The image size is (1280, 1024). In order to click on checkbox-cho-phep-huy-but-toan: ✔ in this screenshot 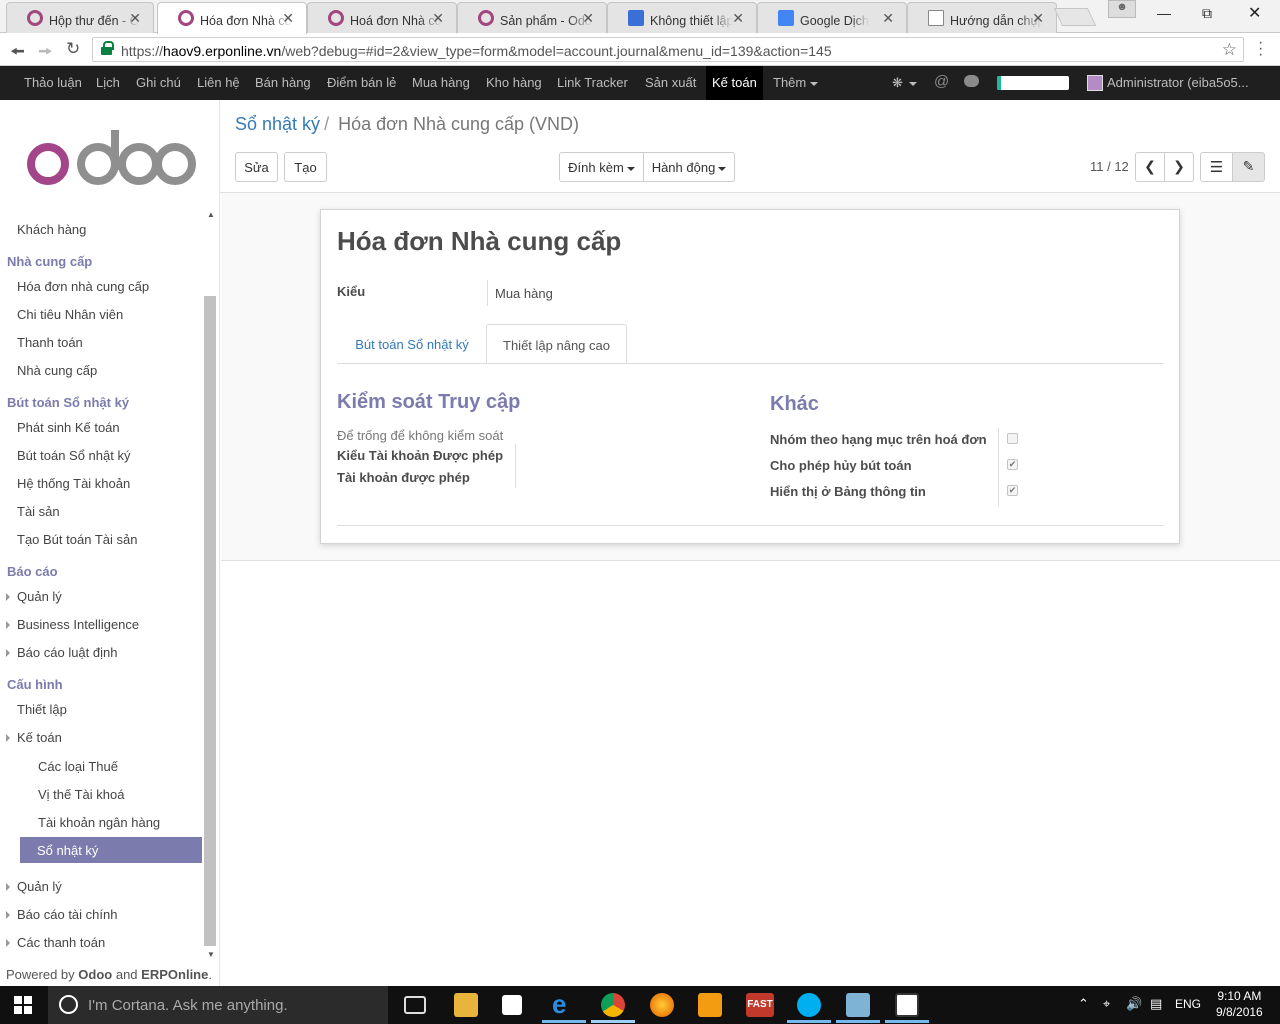, I will do `click(1012, 464)`.